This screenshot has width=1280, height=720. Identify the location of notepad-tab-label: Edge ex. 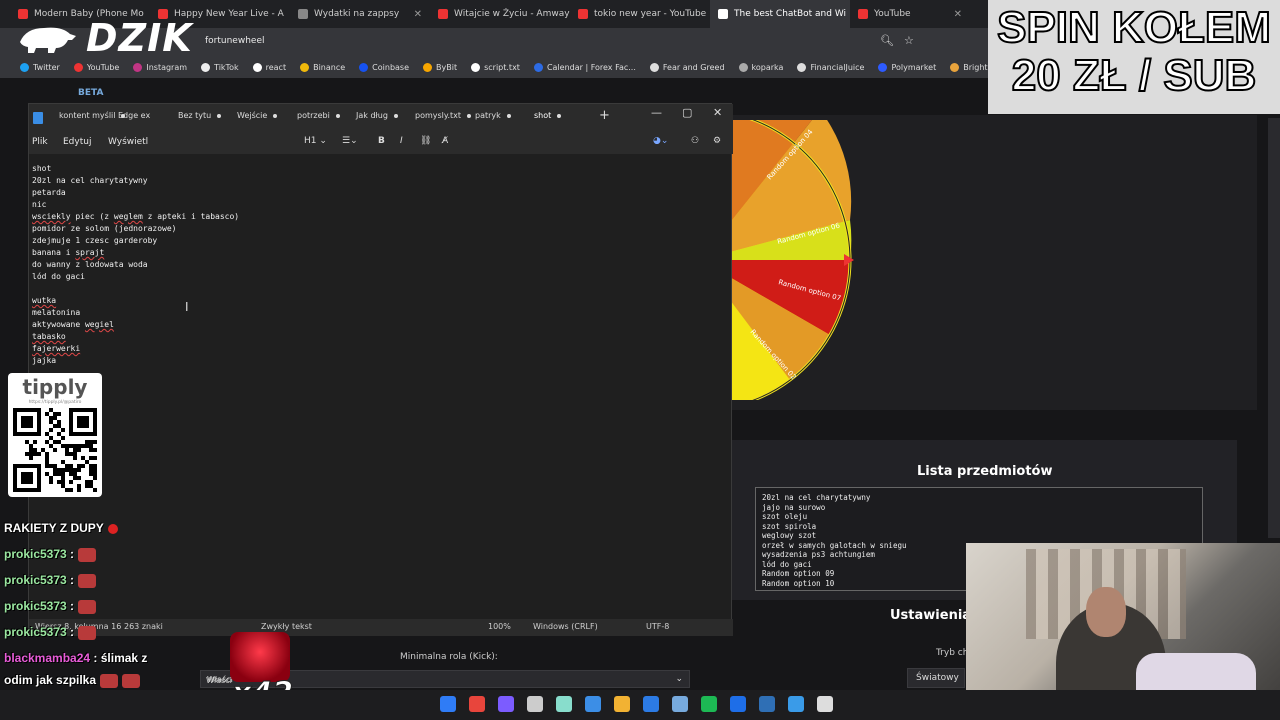
(134, 115).